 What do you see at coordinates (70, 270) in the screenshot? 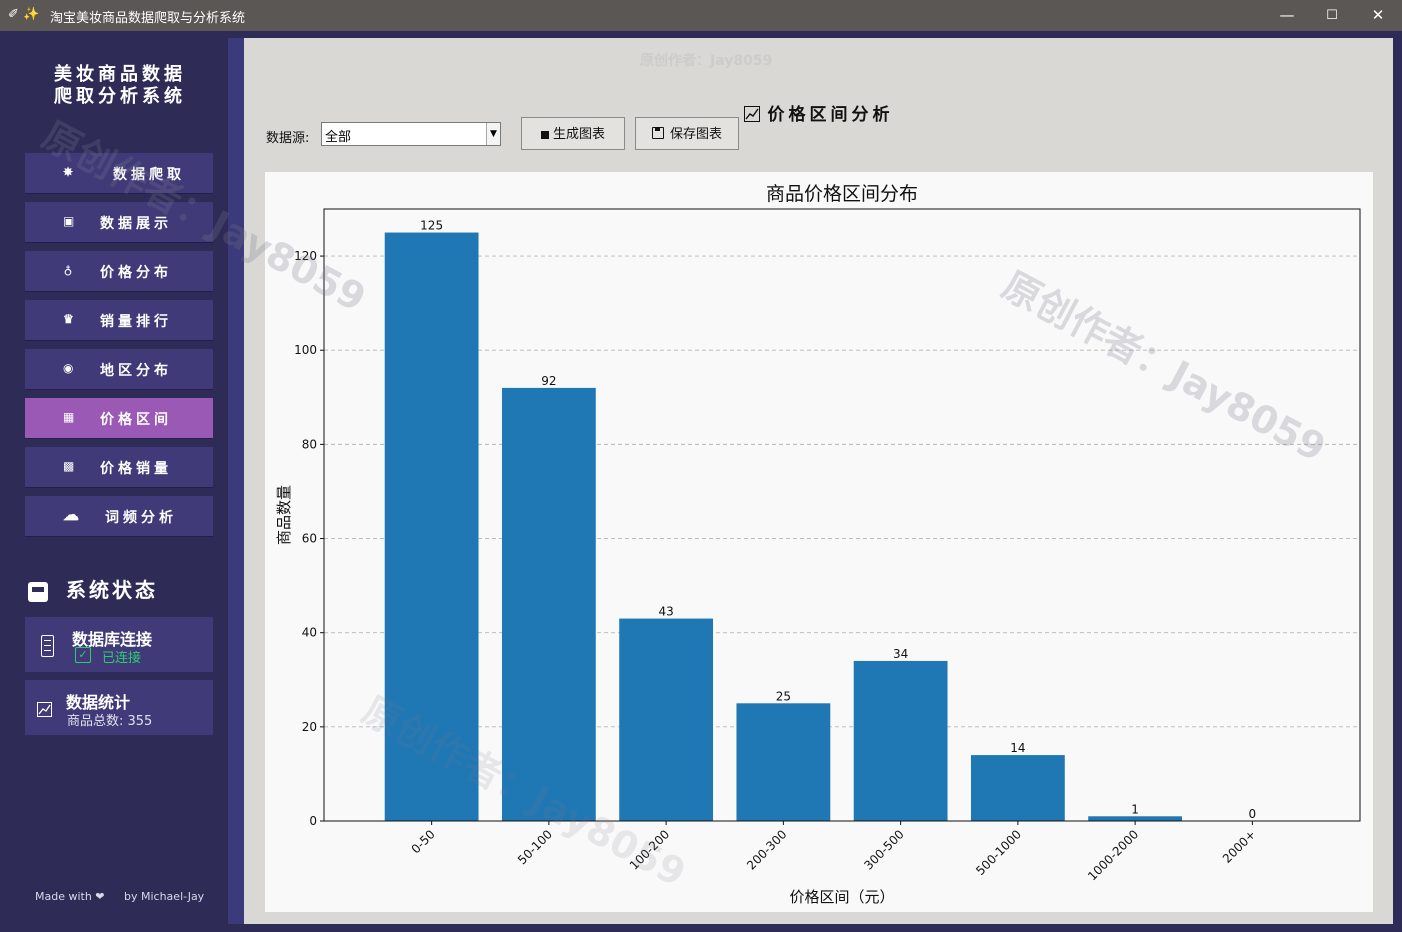
I see `money-bag-icon: ♁` at bounding box center [70, 270].